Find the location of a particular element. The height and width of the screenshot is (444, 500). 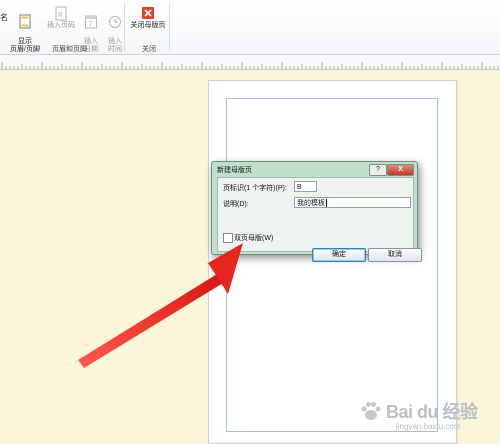

dialog-title: 新建母版页 is located at coordinates (234, 170).